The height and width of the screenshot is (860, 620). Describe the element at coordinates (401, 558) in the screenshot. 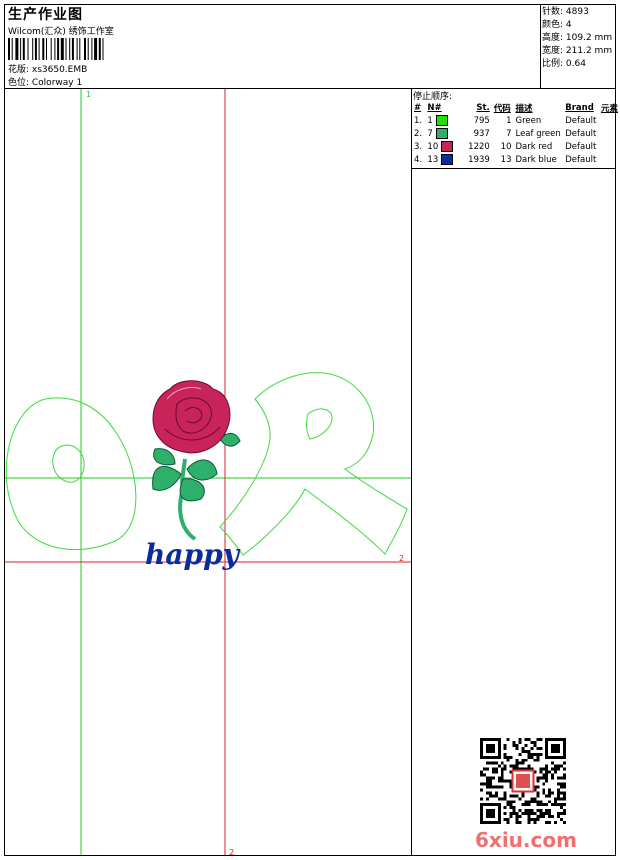

I see `red-right-mark: 2` at that location.